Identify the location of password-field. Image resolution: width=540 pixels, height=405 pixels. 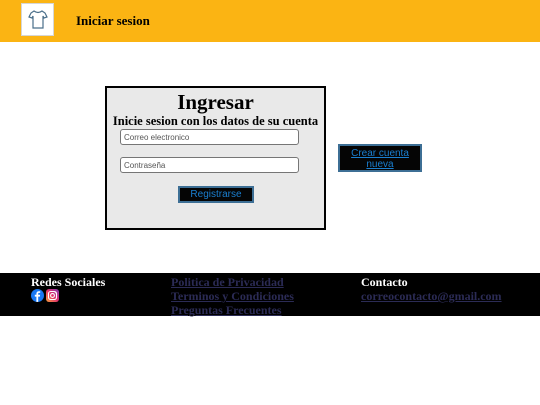
(209, 165).